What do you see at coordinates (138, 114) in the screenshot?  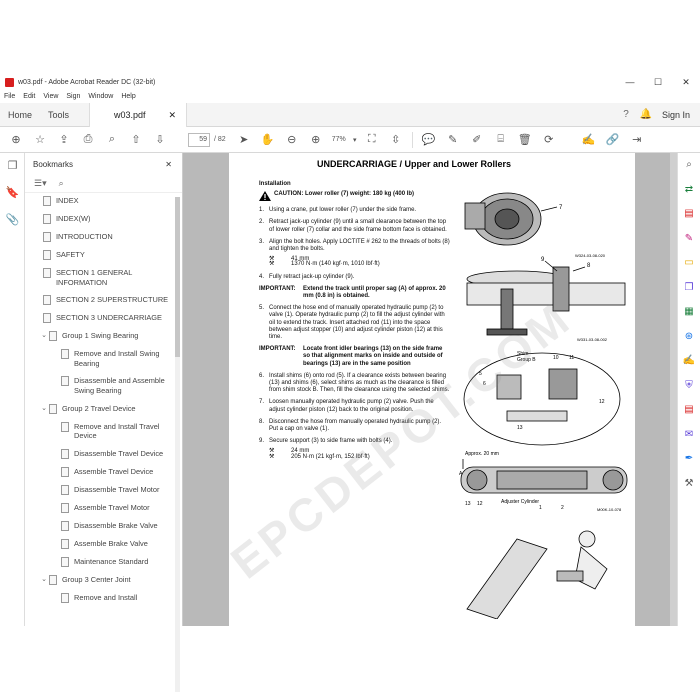 I see `tab-document: w03.pdf ✕` at bounding box center [138, 114].